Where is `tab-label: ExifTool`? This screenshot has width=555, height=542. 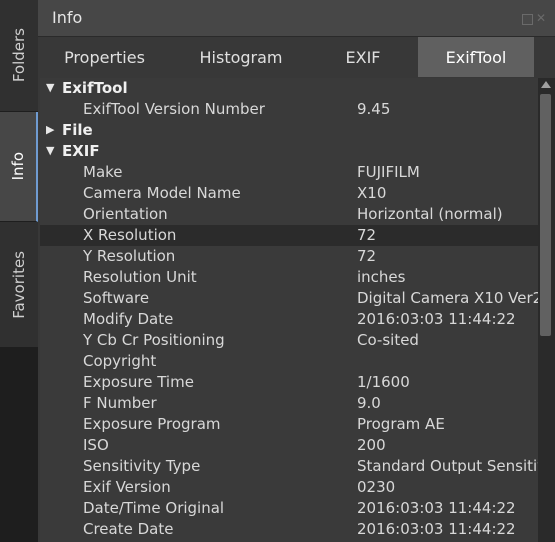
tab-label: ExifTool is located at coordinates (476, 57).